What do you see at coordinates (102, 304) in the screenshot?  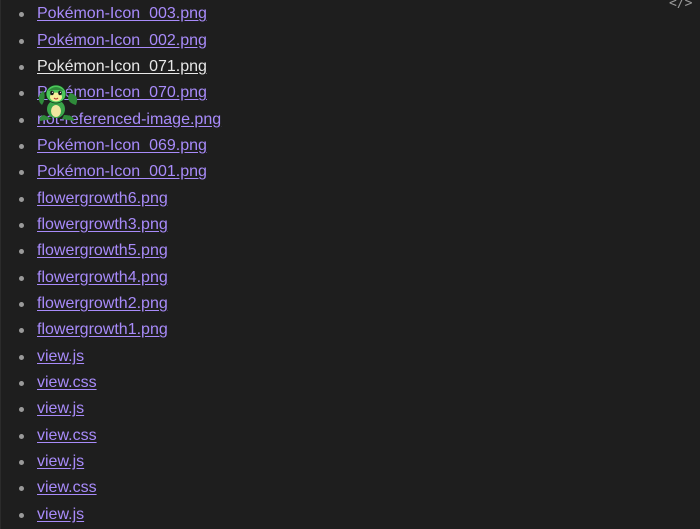 I see `file-link: flowergrowth2.png` at bounding box center [102, 304].